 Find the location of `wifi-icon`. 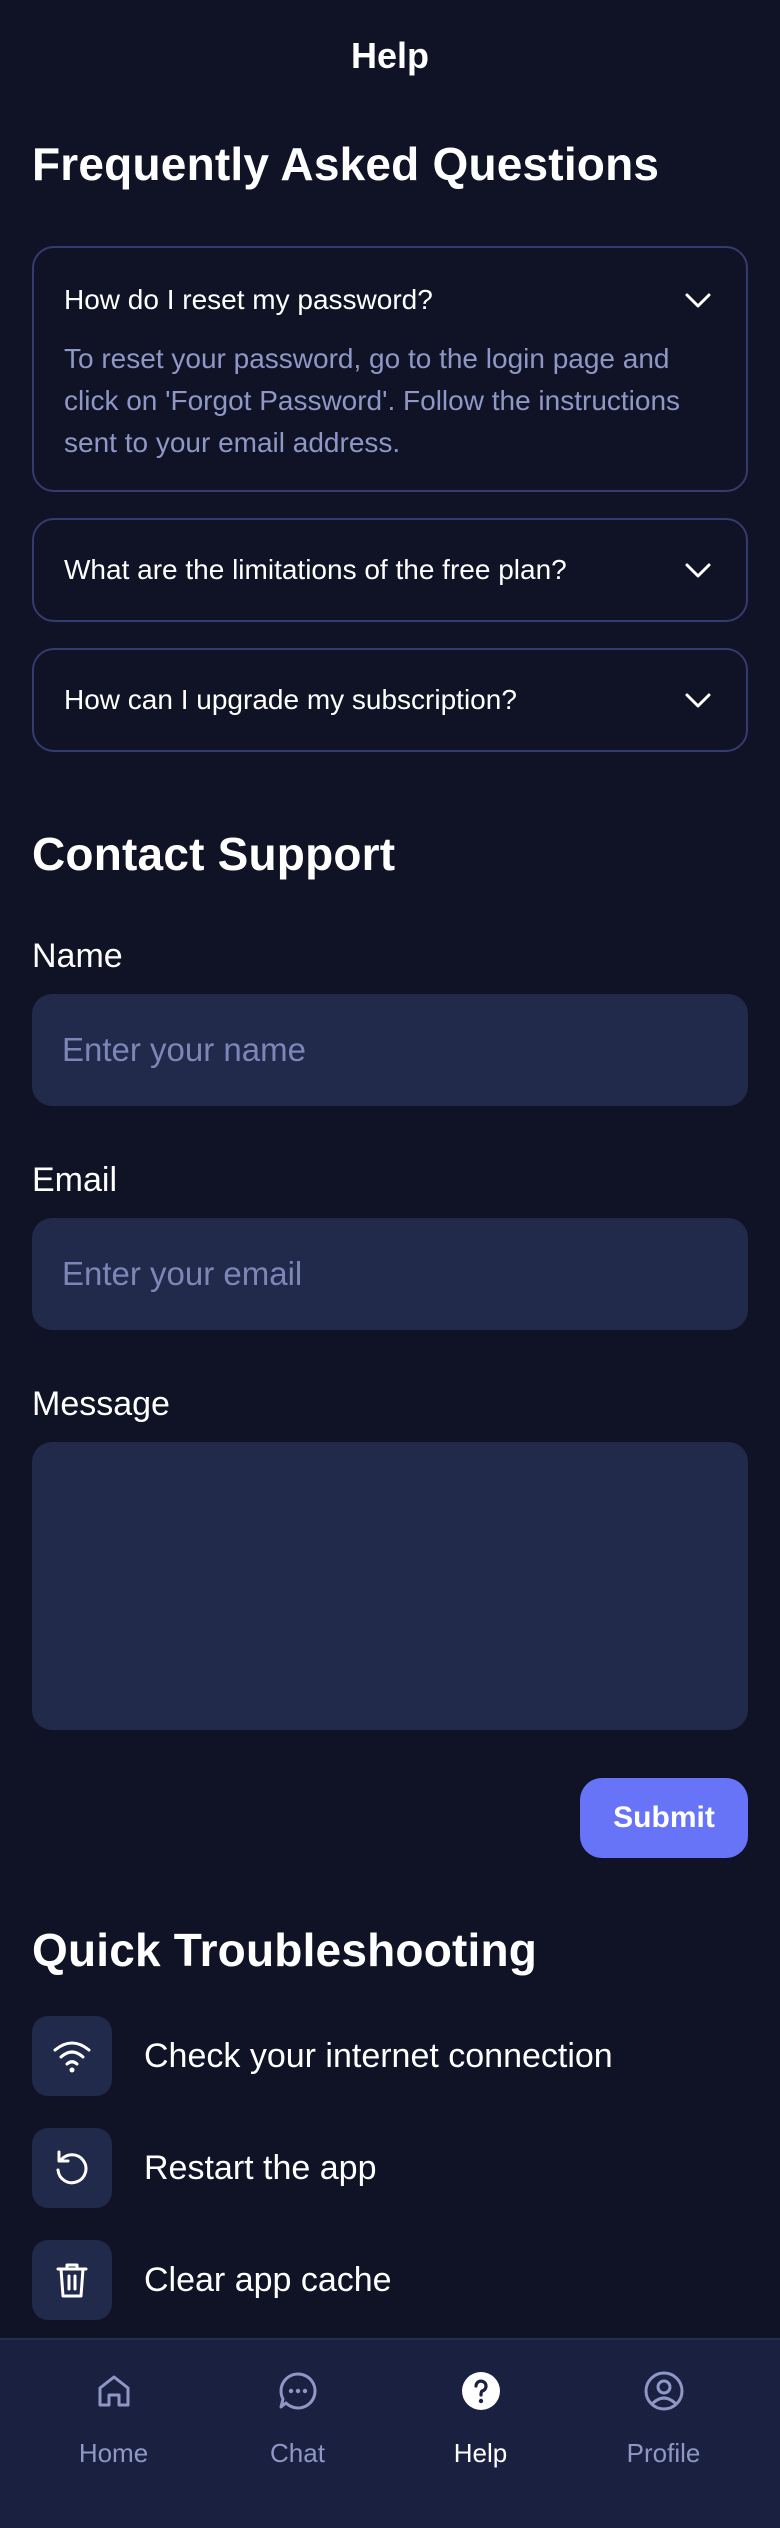

wifi-icon is located at coordinates (72, 2056).